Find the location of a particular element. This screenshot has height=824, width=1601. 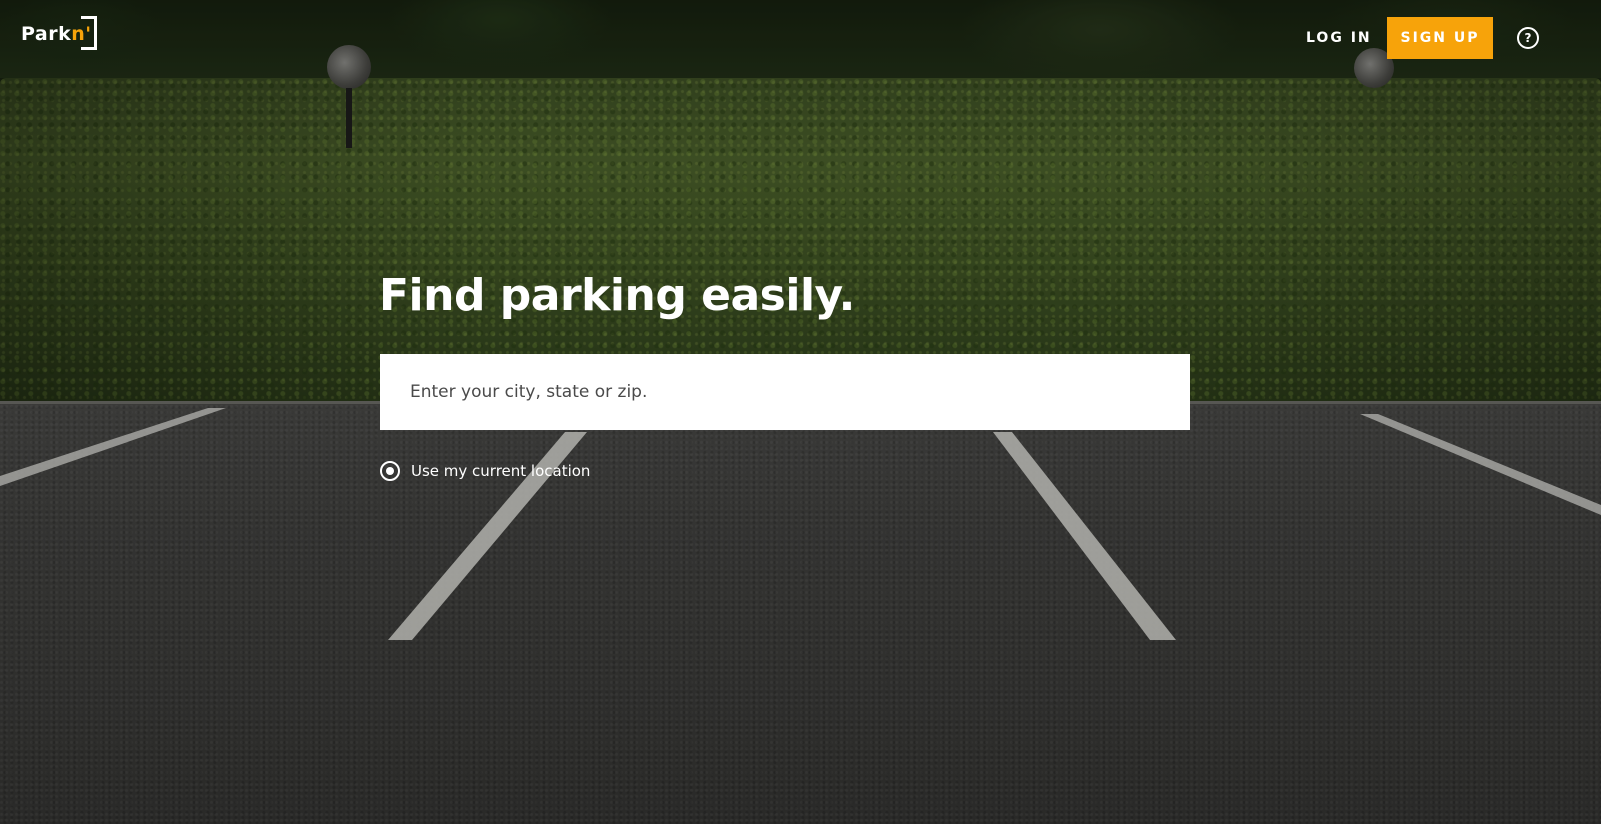

location-search-input is located at coordinates (785, 392).